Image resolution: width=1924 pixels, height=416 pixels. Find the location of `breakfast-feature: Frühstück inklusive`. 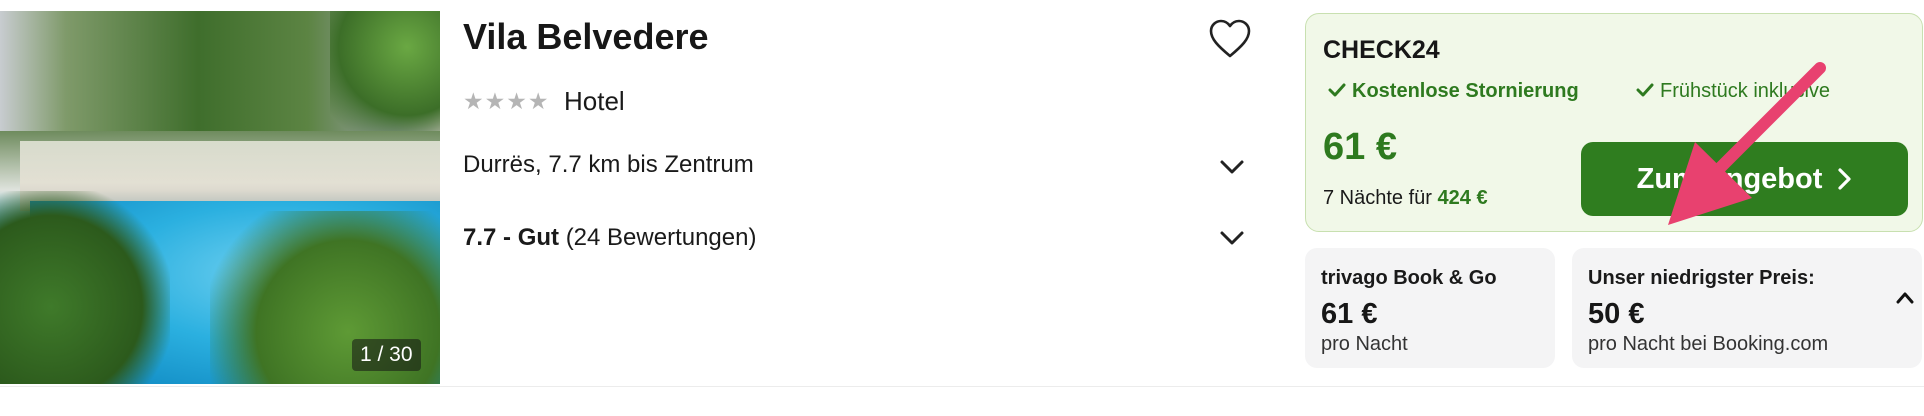

breakfast-feature: Frühstück inklusive is located at coordinates (1733, 91).